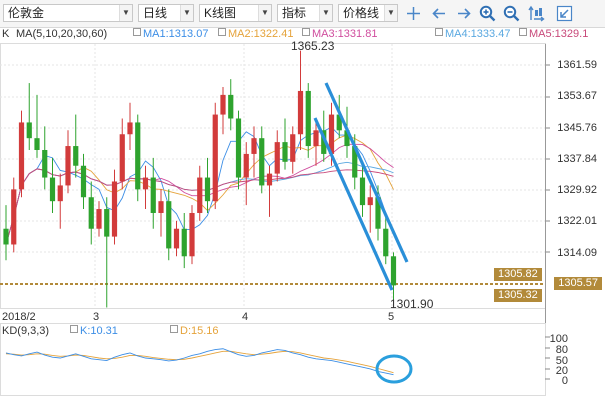  I want to click on price-tick: 1345.76, so click(577, 128).